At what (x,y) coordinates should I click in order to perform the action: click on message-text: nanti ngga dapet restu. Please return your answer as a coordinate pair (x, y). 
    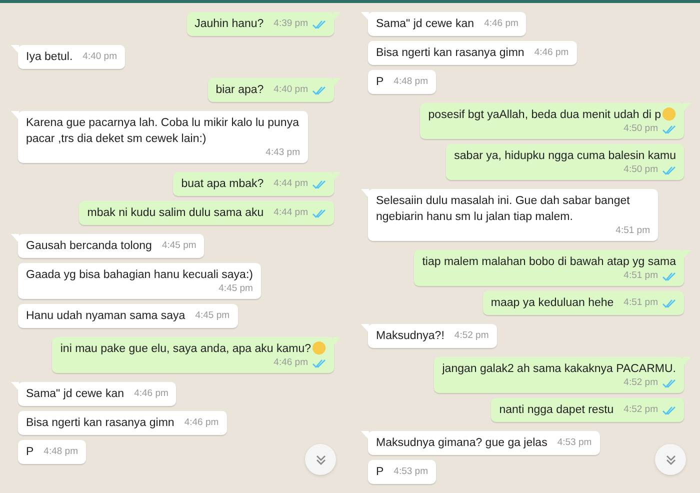
    Looking at the image, I should click on (556, 410).